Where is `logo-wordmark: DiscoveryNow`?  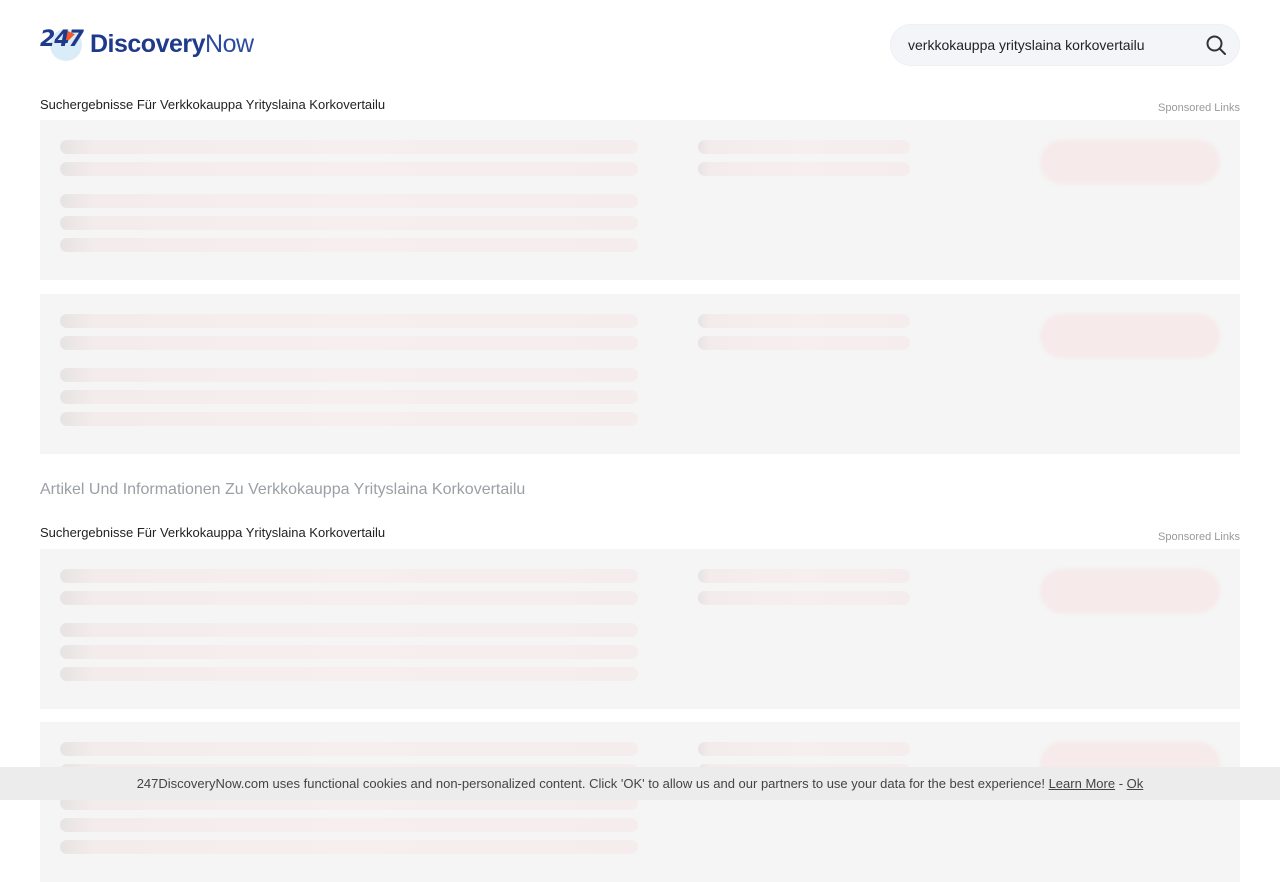 logo-wordmark: DiscoveryNow is located at coordinates (172, 44).